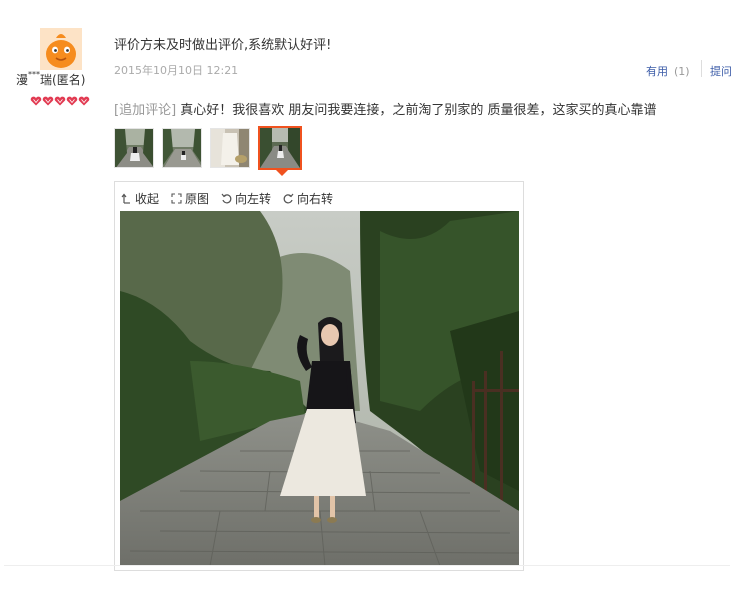 Image resolution: width=750 pixels, height=597 pixels. I want to click on selected-thumbnail-pointer, so click(282, 173).